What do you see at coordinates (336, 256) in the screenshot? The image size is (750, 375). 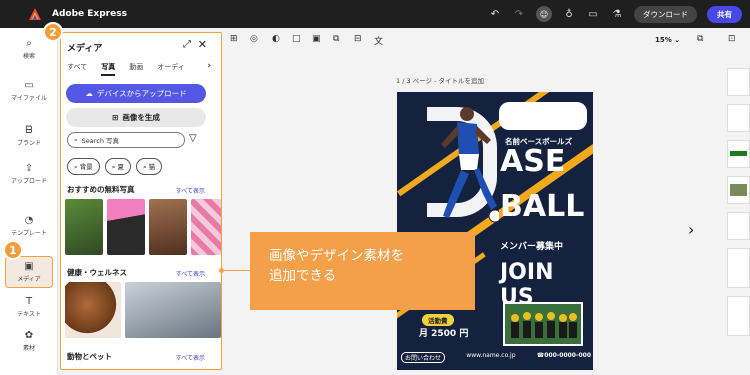 I see `callout-line-1: 画像やデザイン素材を` at bounding box center [336, 256].